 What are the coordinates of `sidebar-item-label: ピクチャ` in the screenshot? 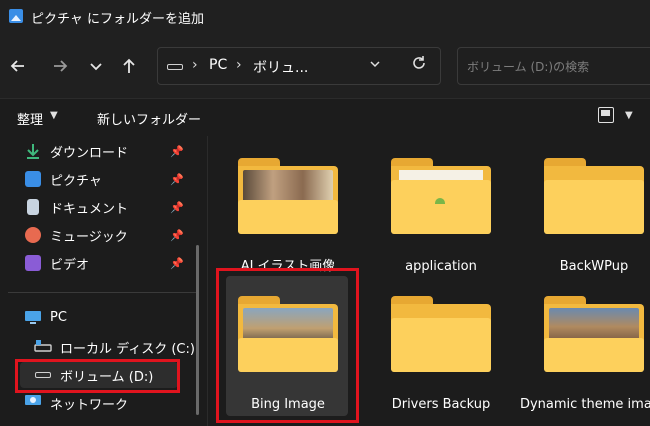 It's located at (76, 181).